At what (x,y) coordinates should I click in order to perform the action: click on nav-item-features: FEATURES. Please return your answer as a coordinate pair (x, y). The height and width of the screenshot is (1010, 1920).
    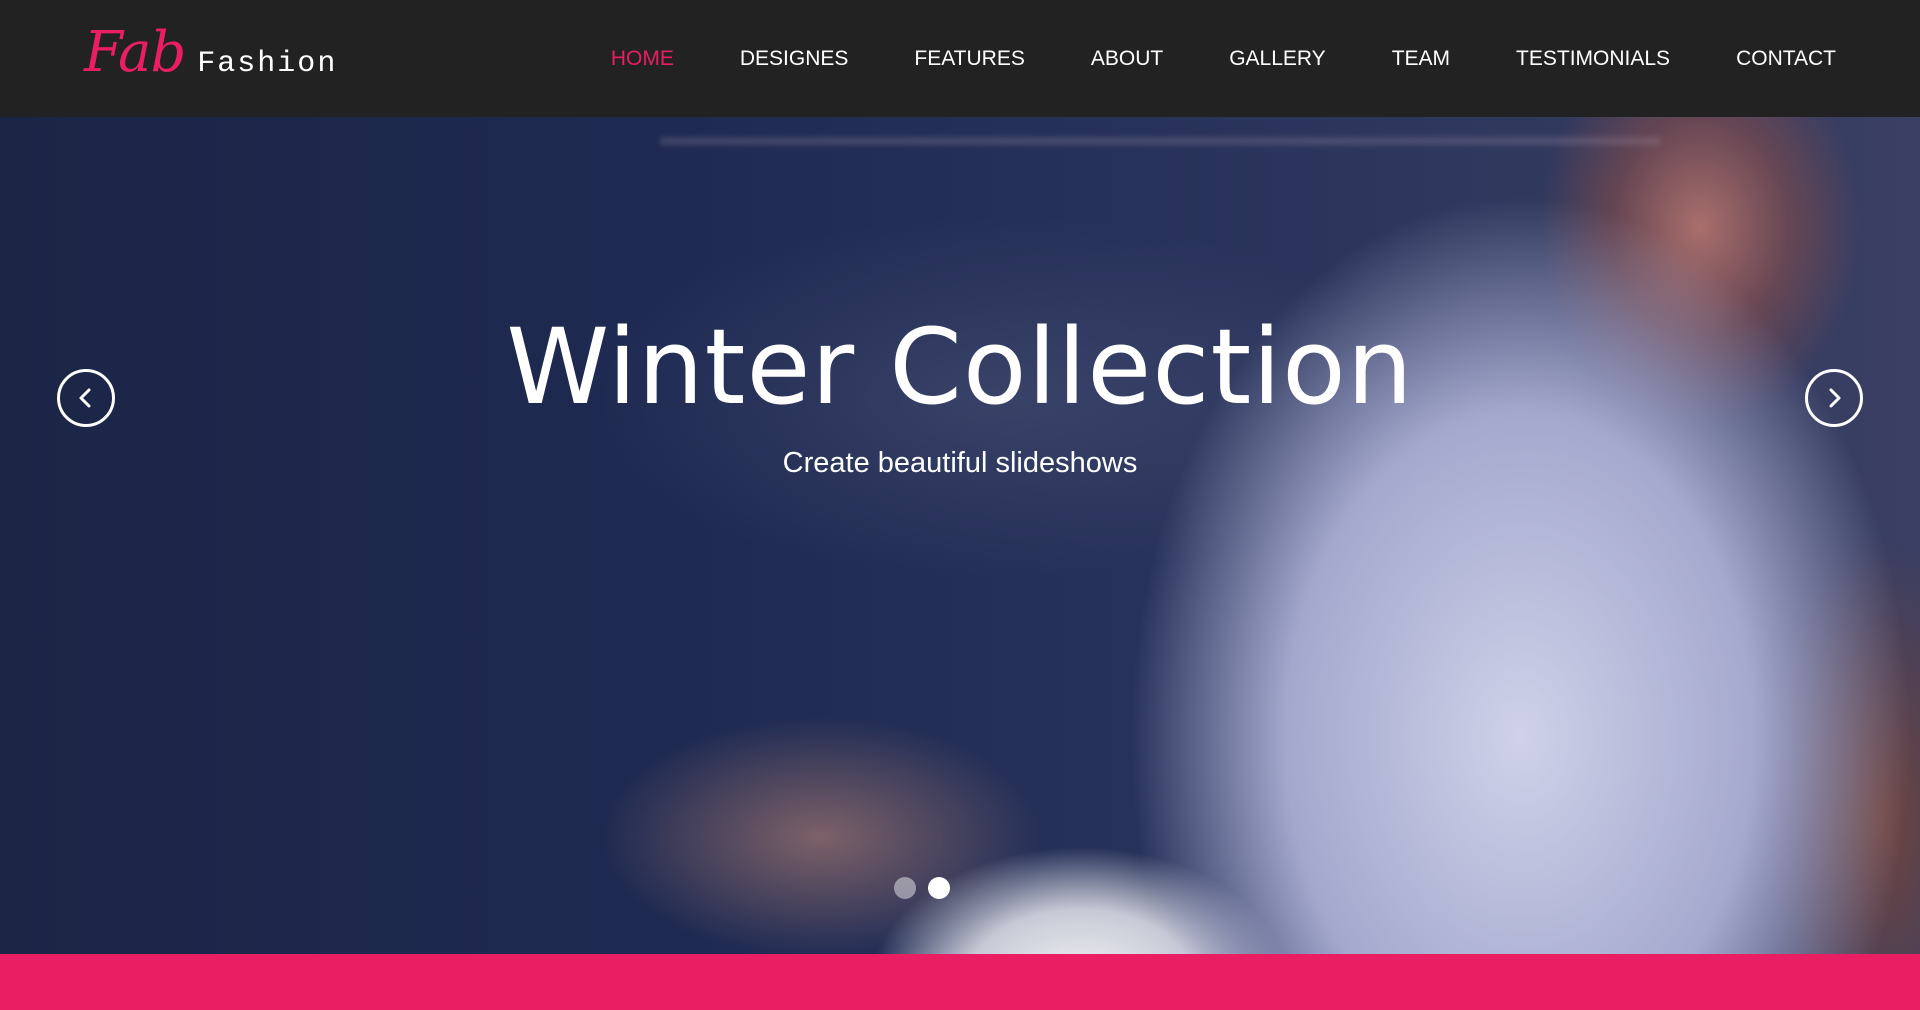
    Looking at the image, I should click on (969, 59).